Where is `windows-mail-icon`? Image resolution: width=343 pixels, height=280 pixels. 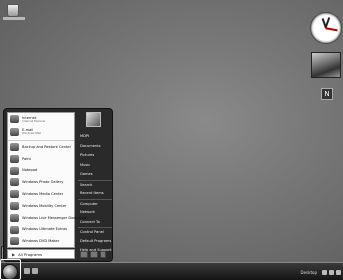 windows-mail-icon is located at coordinates (14, 131).